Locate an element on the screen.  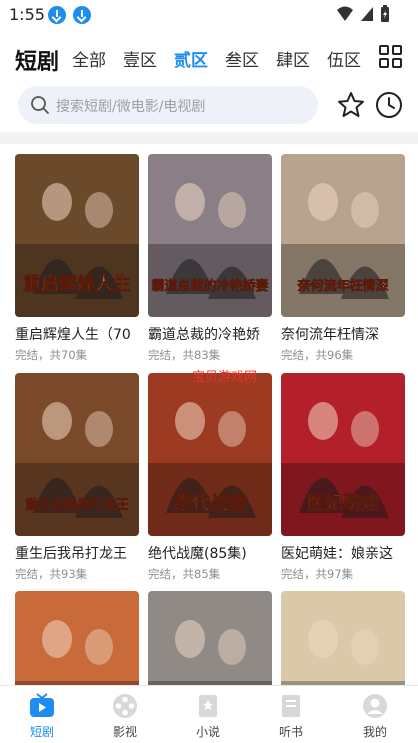
nav-label: 听书 is located at coordinates (290, 732).